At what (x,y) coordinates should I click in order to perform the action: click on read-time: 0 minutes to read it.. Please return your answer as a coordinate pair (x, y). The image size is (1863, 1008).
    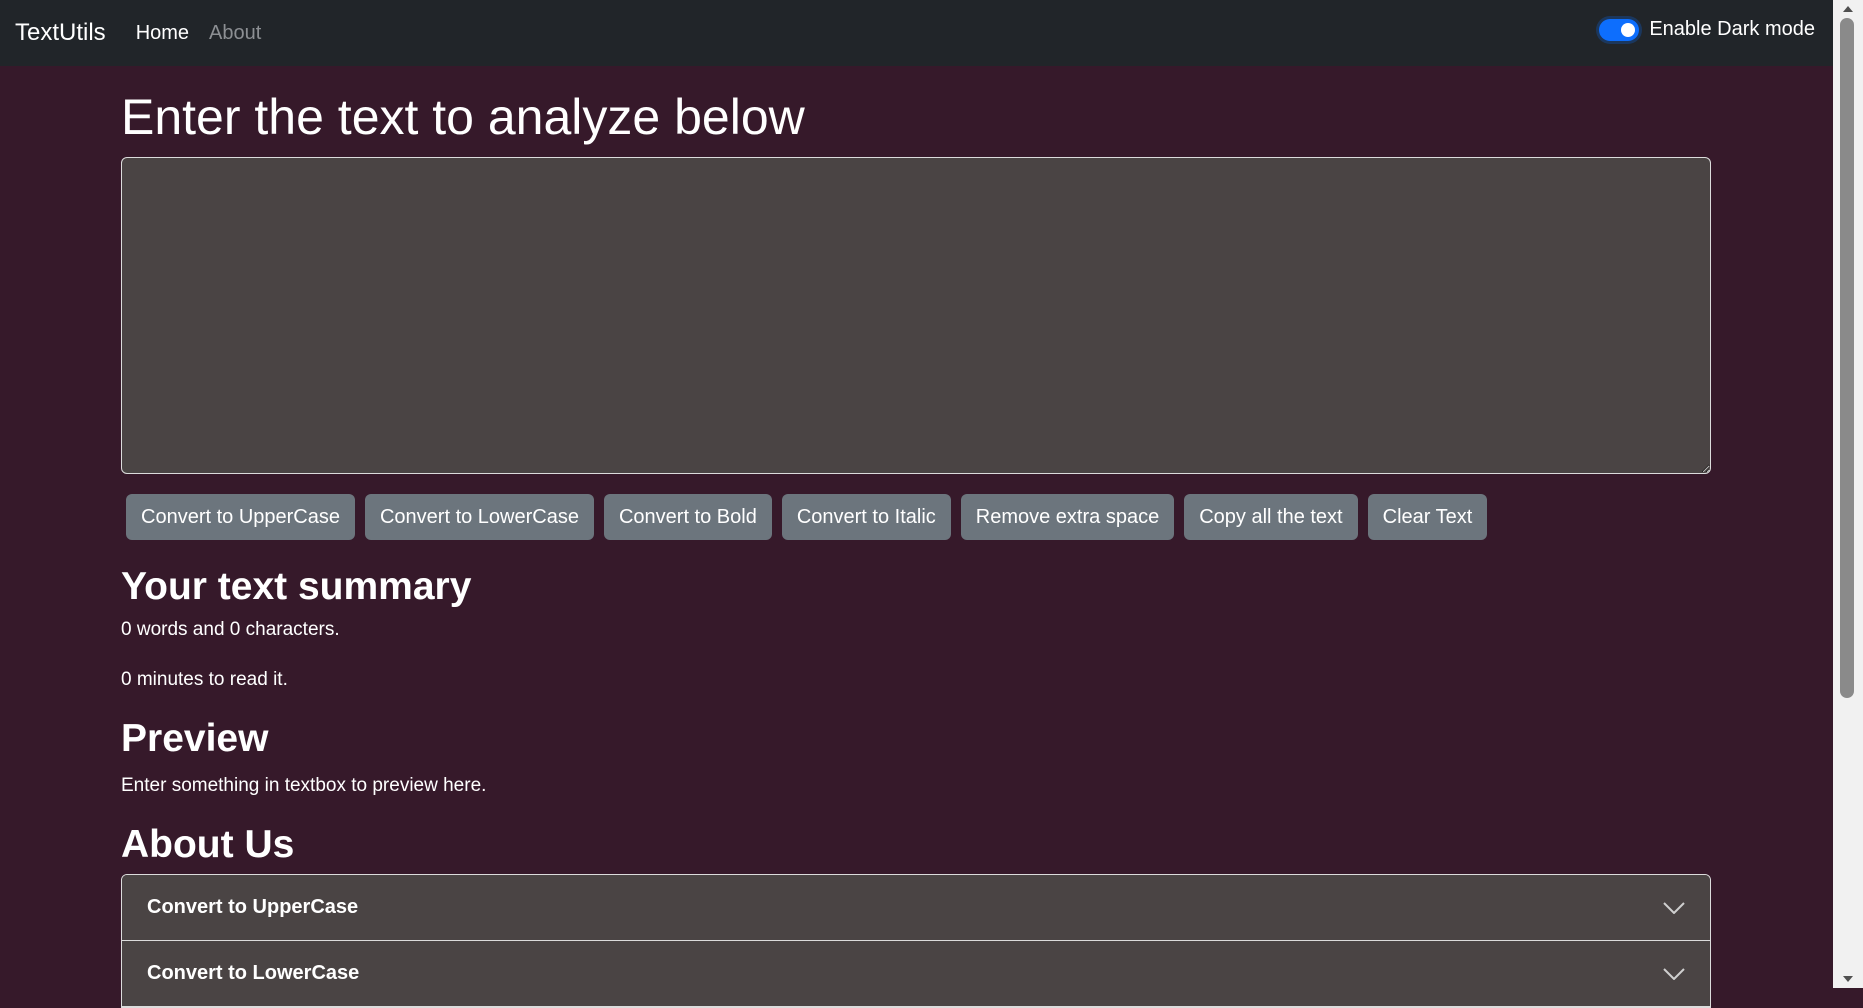
    Looking at the image, I should click on (204, 679).